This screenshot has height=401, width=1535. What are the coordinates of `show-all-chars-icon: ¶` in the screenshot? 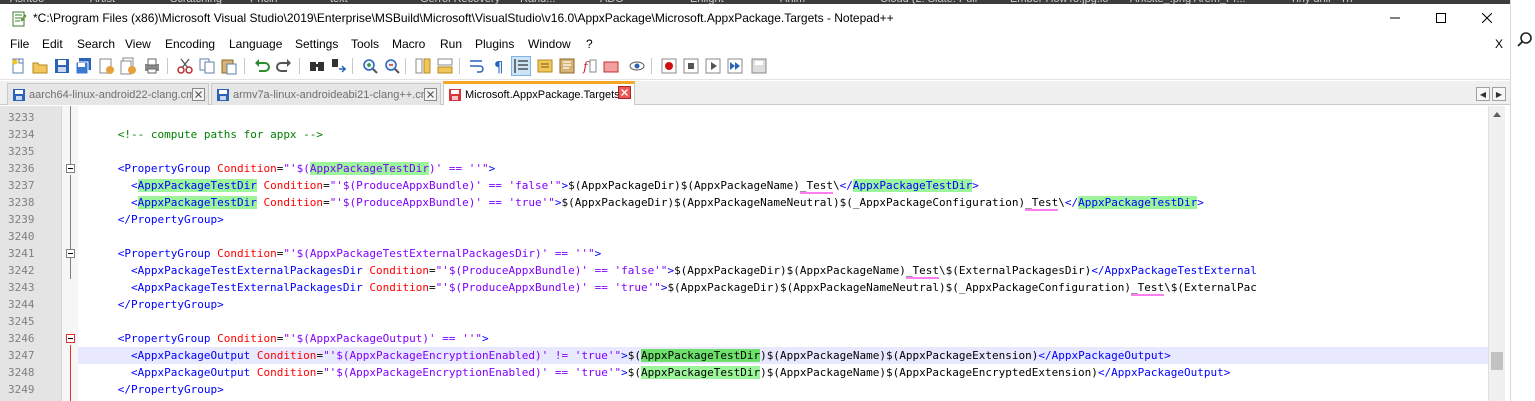 It's located at (499, 66).